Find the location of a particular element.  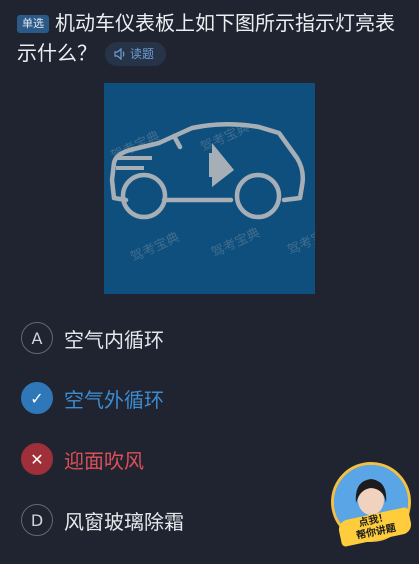

option-a: A 空气内循环 is located at coordinates (171, 338).